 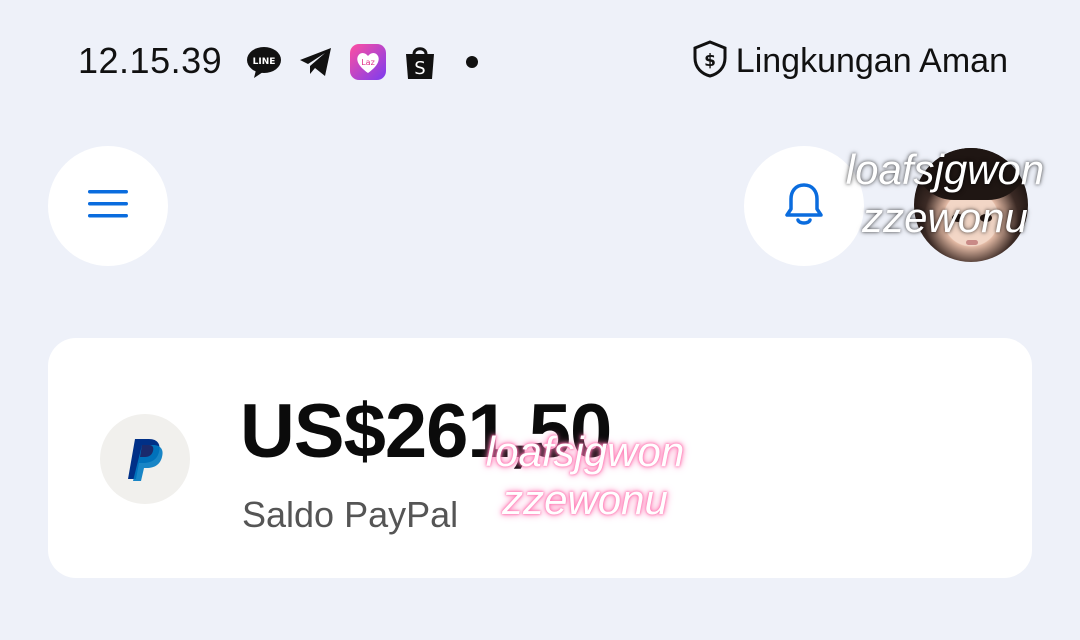 What do you see at coordinates (350, 514) in the screenshot?
I see `balance-label: Saldo PayPal` at bounding box center [350, 514].